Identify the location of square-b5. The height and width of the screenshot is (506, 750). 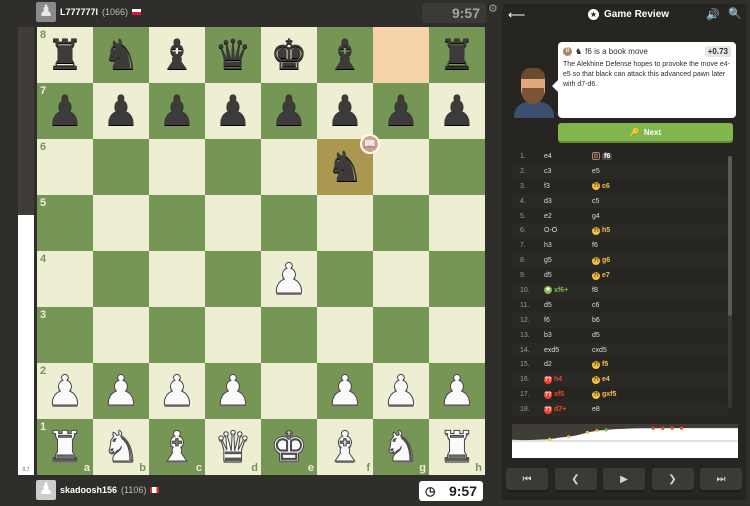
(121, 223).